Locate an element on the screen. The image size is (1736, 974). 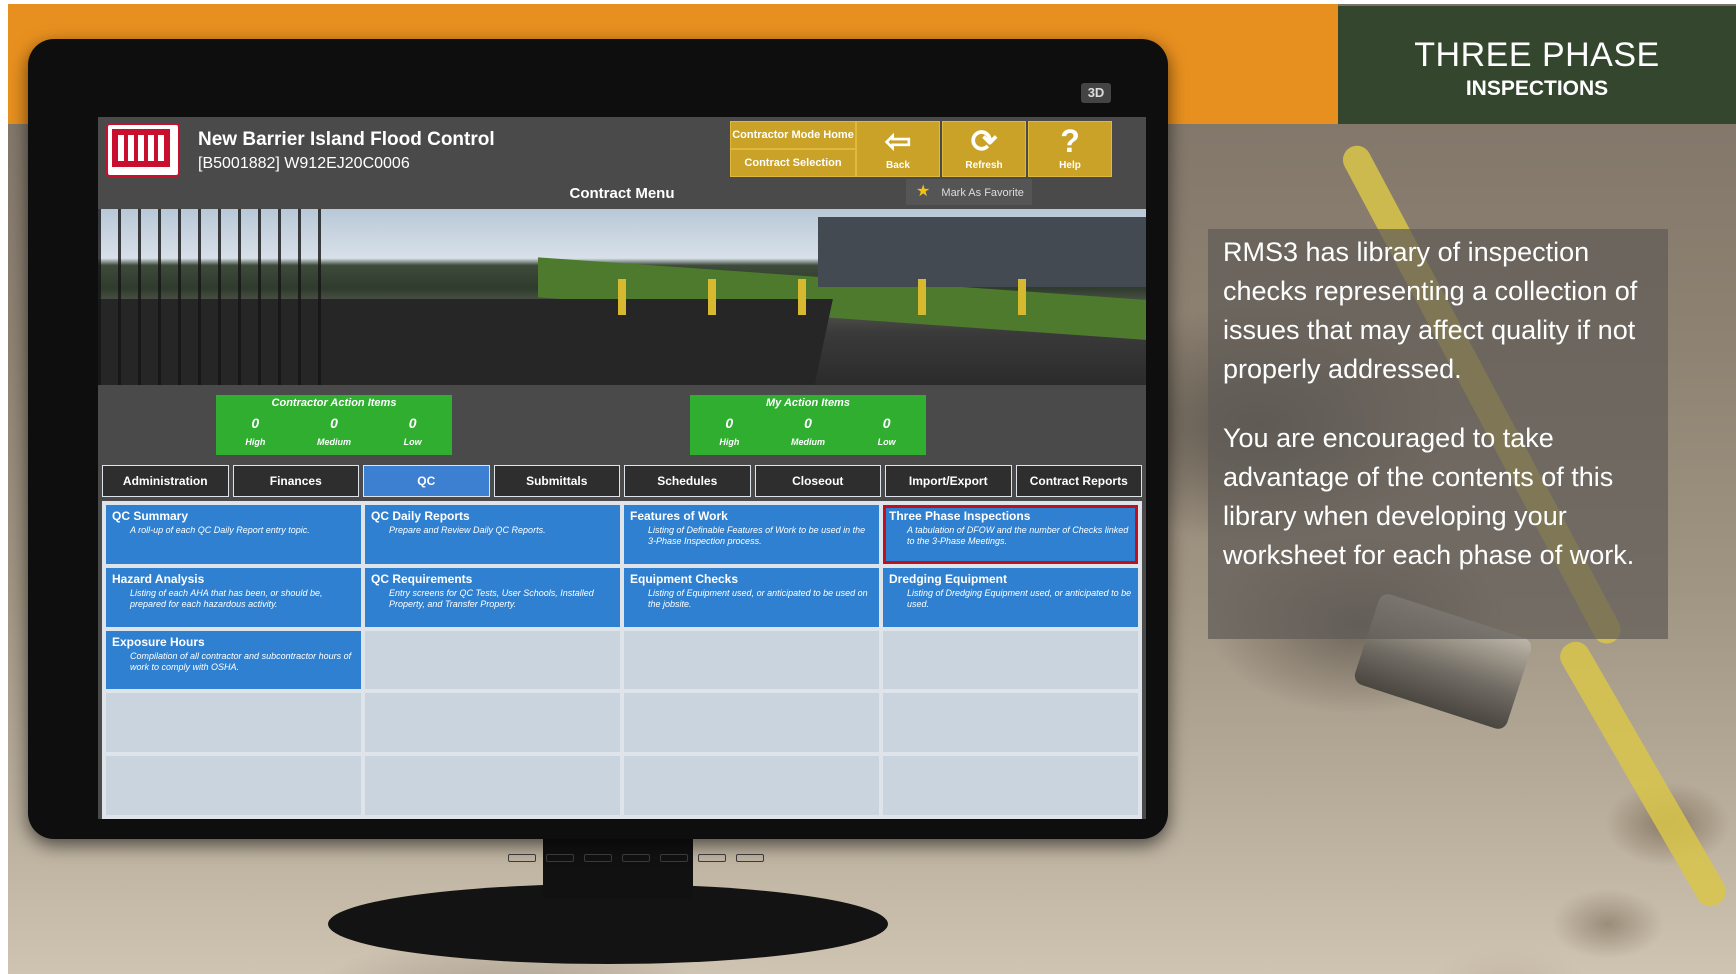
favorite-label: Mark As Favorite is located at coordinates (982, 193).